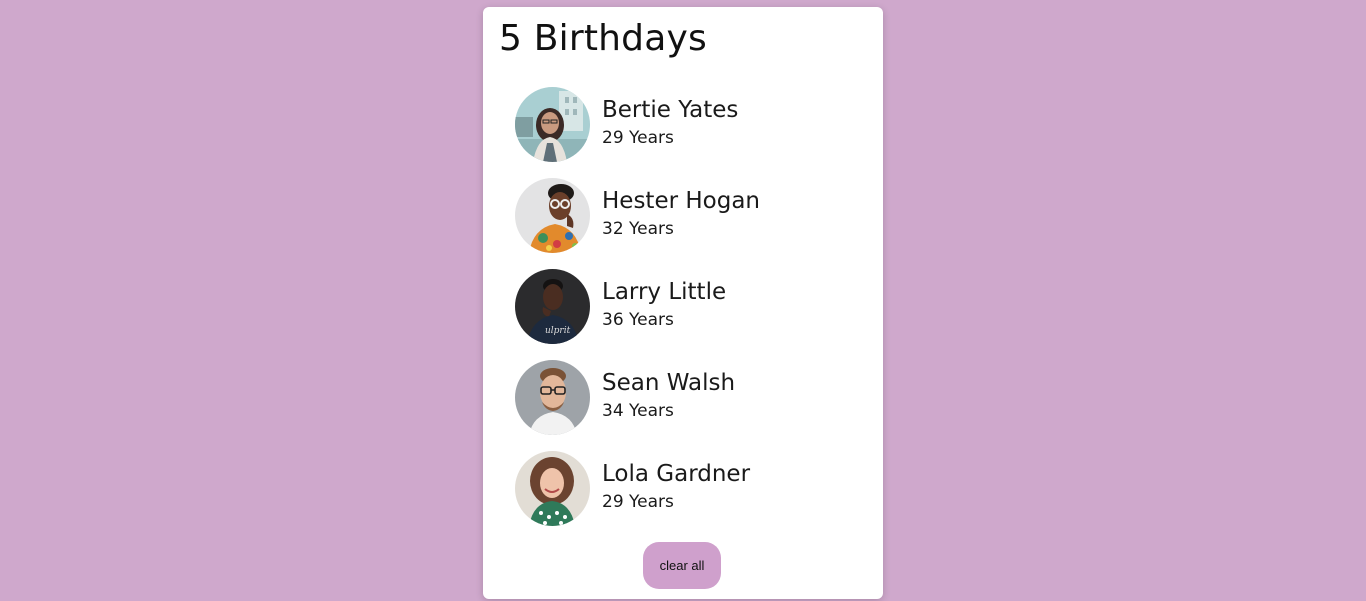 The width and height of the screenshot is (1366, 601). I want to click on person-name: Sean Walsh, so click(669, 383).